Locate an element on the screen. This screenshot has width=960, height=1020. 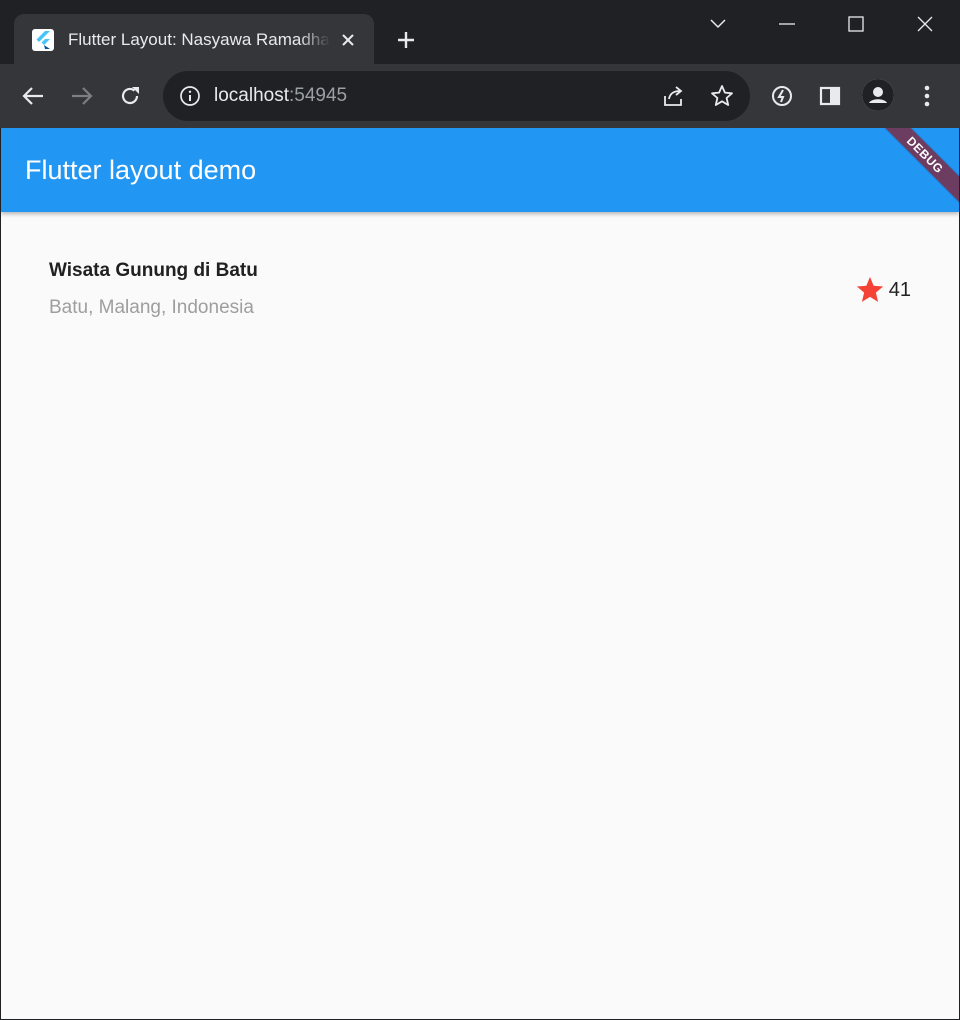
tab-title: Flutter Layout: Nasyawa Ramadhani is located at coordinates (199, 39).